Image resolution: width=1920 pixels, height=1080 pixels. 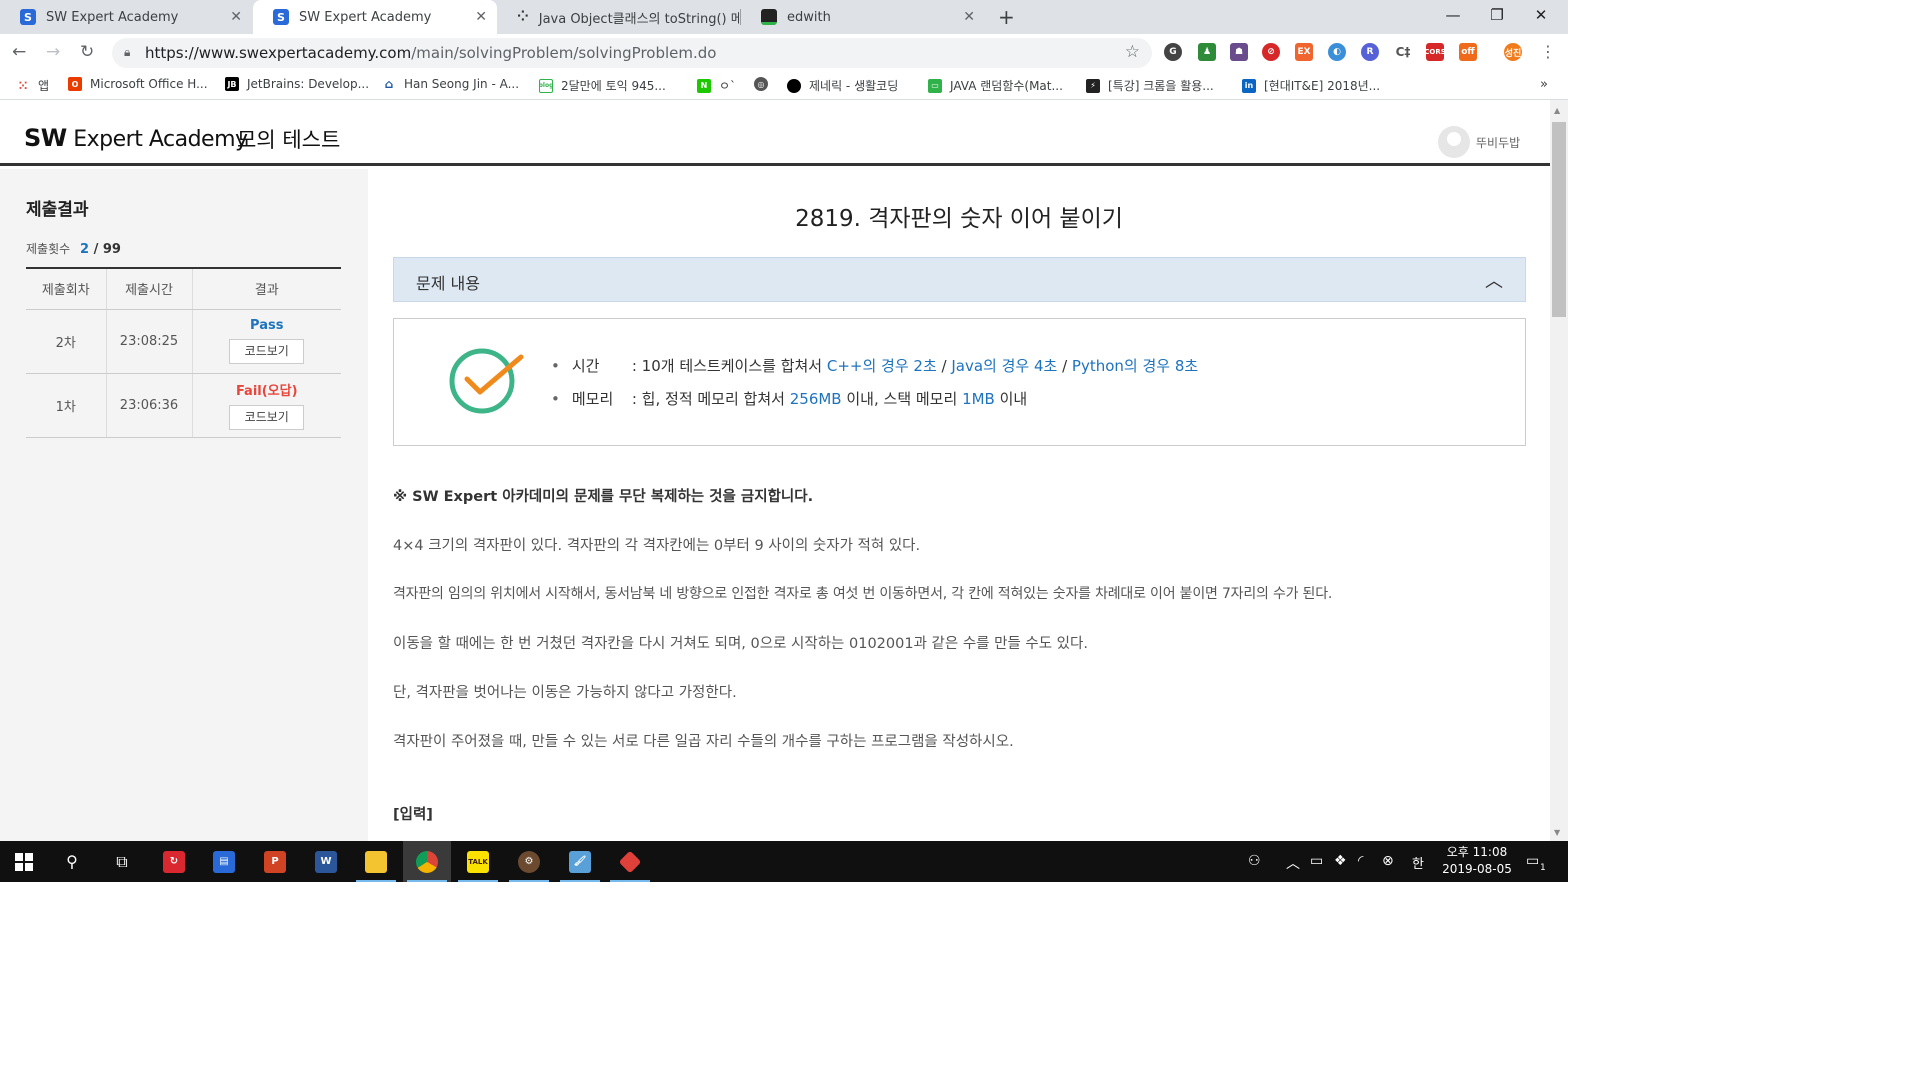 I want to click on column-header: 제출회차, so click(x=66, y=288).